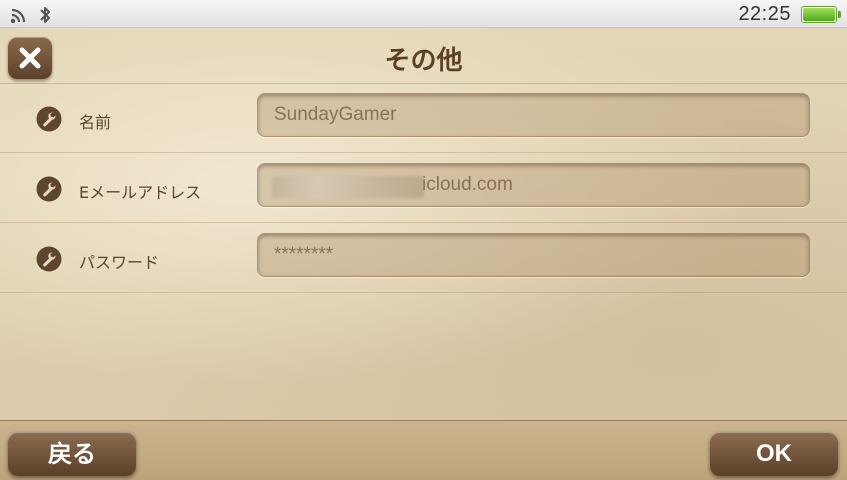 This screenshot has width=847, height=480. What do you see at coordinates (423, 450) in the screenshot?
I see `bottom-bar: 戻る OK` at bounding box center [423, 450].